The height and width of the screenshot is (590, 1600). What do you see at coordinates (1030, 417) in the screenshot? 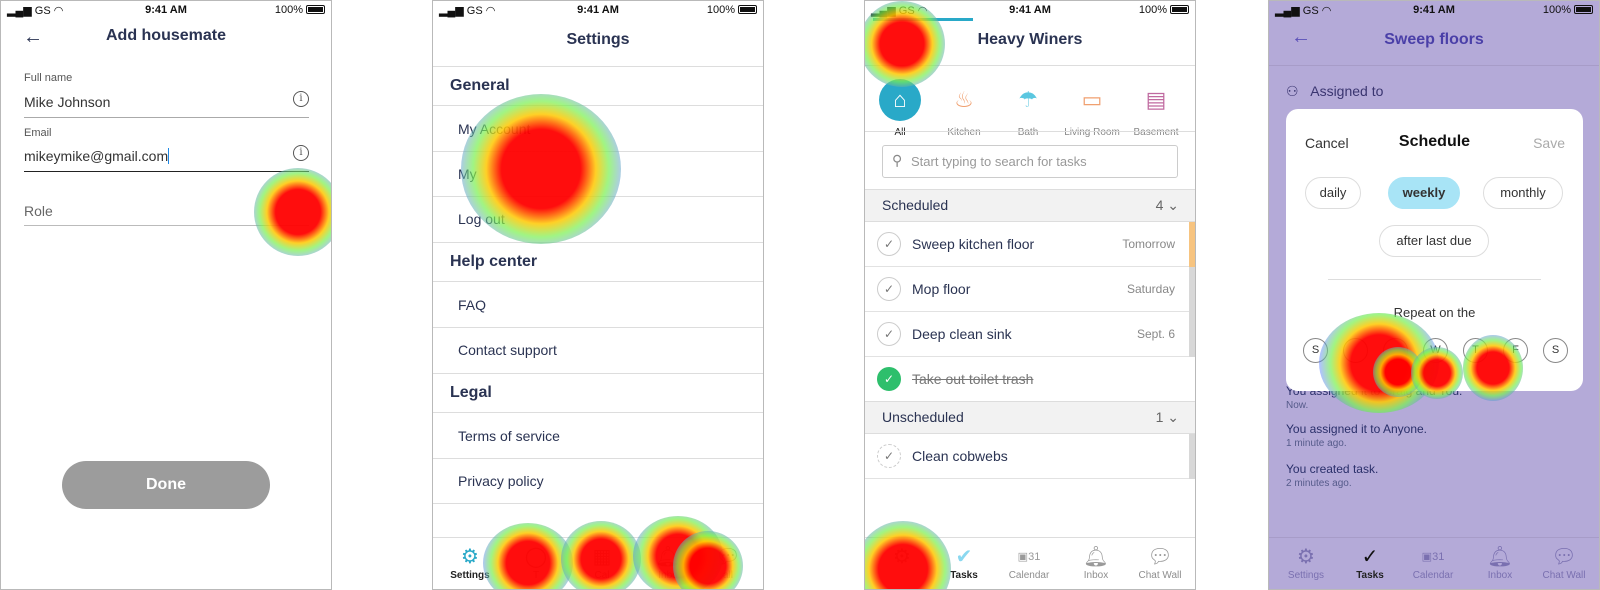
I see `group-header-unscheduled: Unscheduled 1 ⌄` at bounding box center [1030, 417].